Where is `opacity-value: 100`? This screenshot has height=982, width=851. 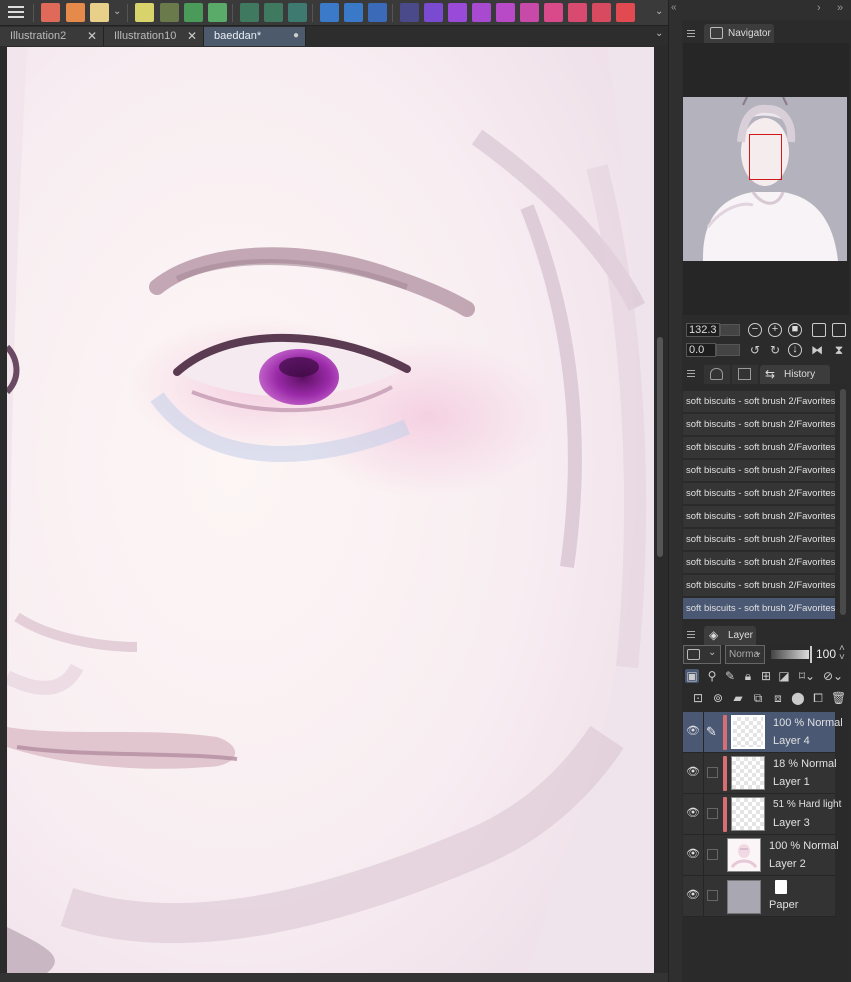
opacity-value: 100 is located at coordinates (826, 654).